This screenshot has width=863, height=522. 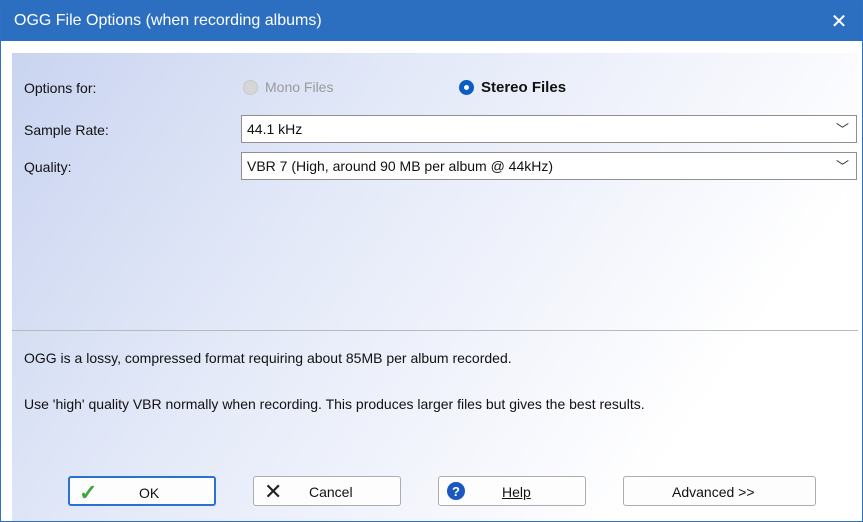 I want to click on mono-files-radio: Mono Files, so click(x=288, y=87).